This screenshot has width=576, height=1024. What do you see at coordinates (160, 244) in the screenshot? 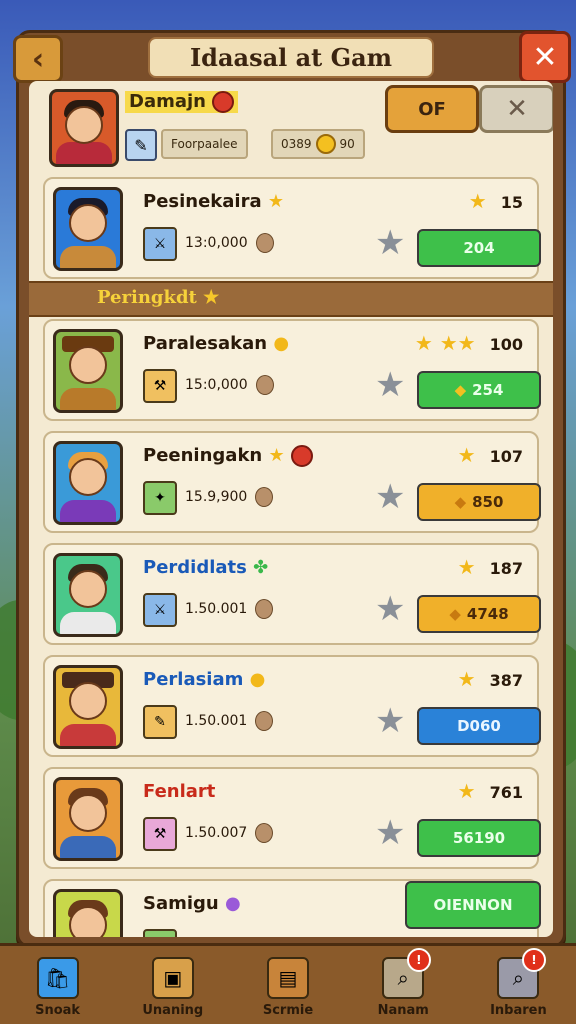
I see `sword-icon: ⚔` at bounding box center [160, 244].